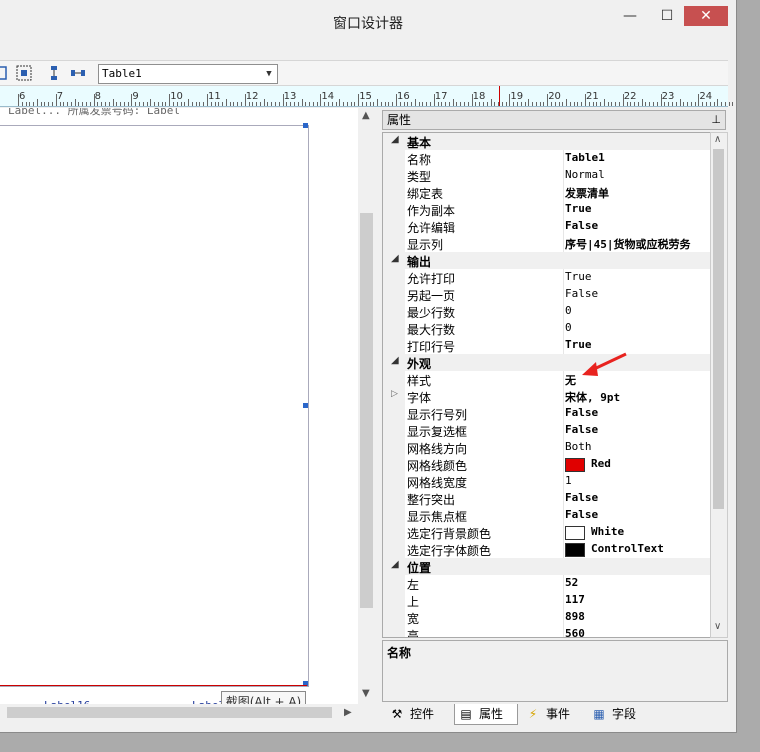  I want to click on property-value: ControlText, so click(627, 548).